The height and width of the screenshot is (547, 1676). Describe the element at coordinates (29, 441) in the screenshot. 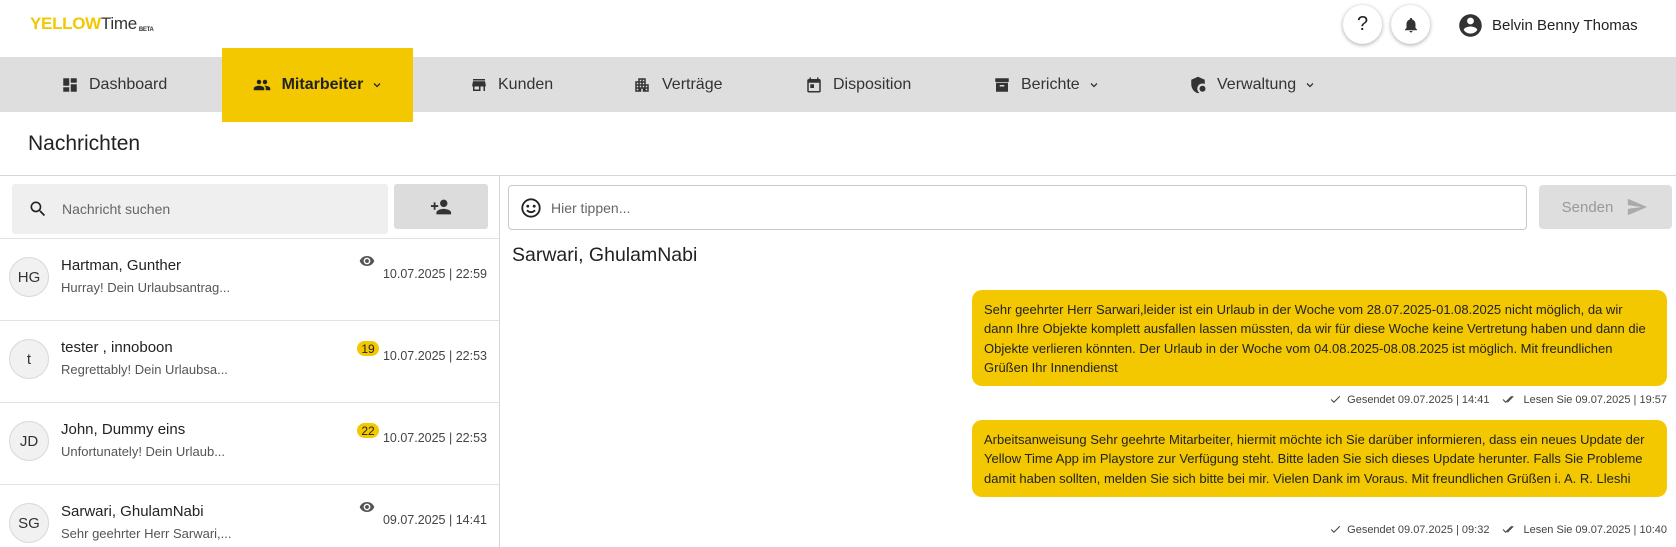

I see `avatar: JD` at that location.